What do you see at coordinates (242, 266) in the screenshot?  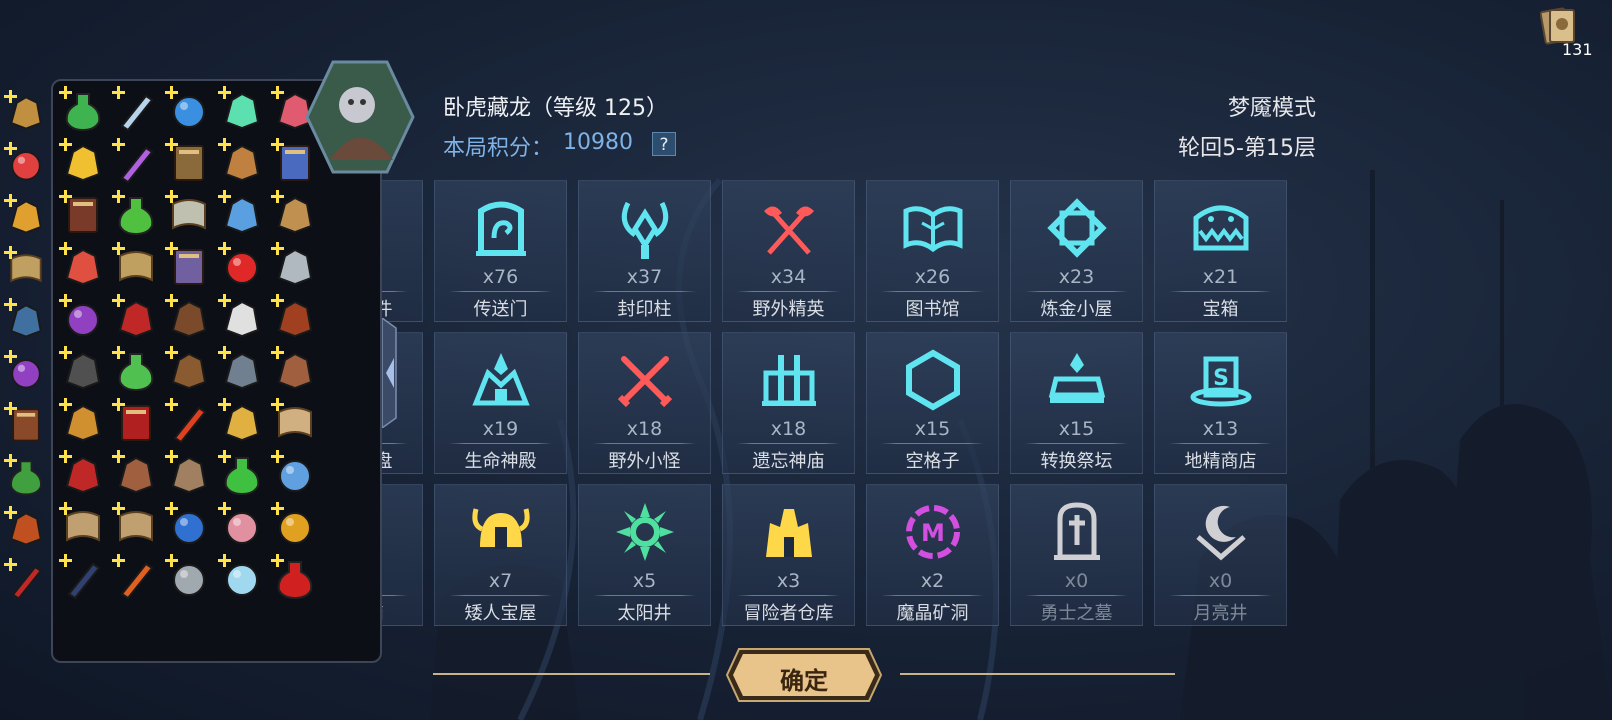 I see `apple-icon` at bounding box center [242, 266].